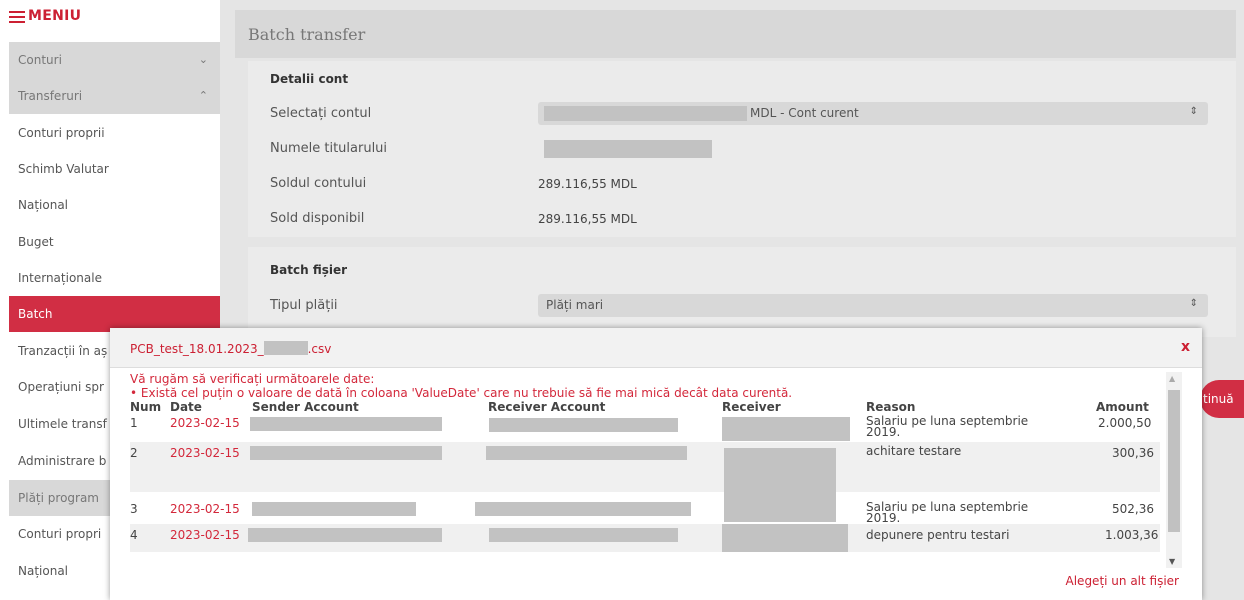 This screenshot has width=1244, height=600. Describe the element at coordinates (891, 407) in the screenshot. I see `col-header-reason: Reason` at that location.